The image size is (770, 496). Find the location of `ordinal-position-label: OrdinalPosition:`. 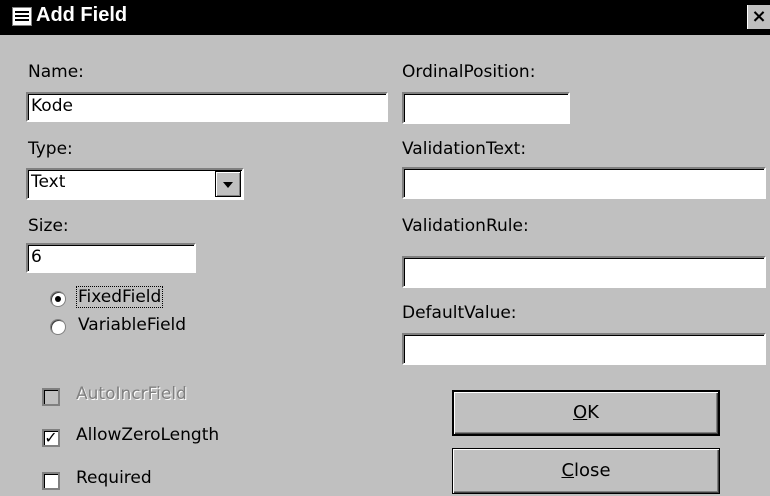

ordinal-position-label: OrdinalPosition: is located at coordinates (469, 72).